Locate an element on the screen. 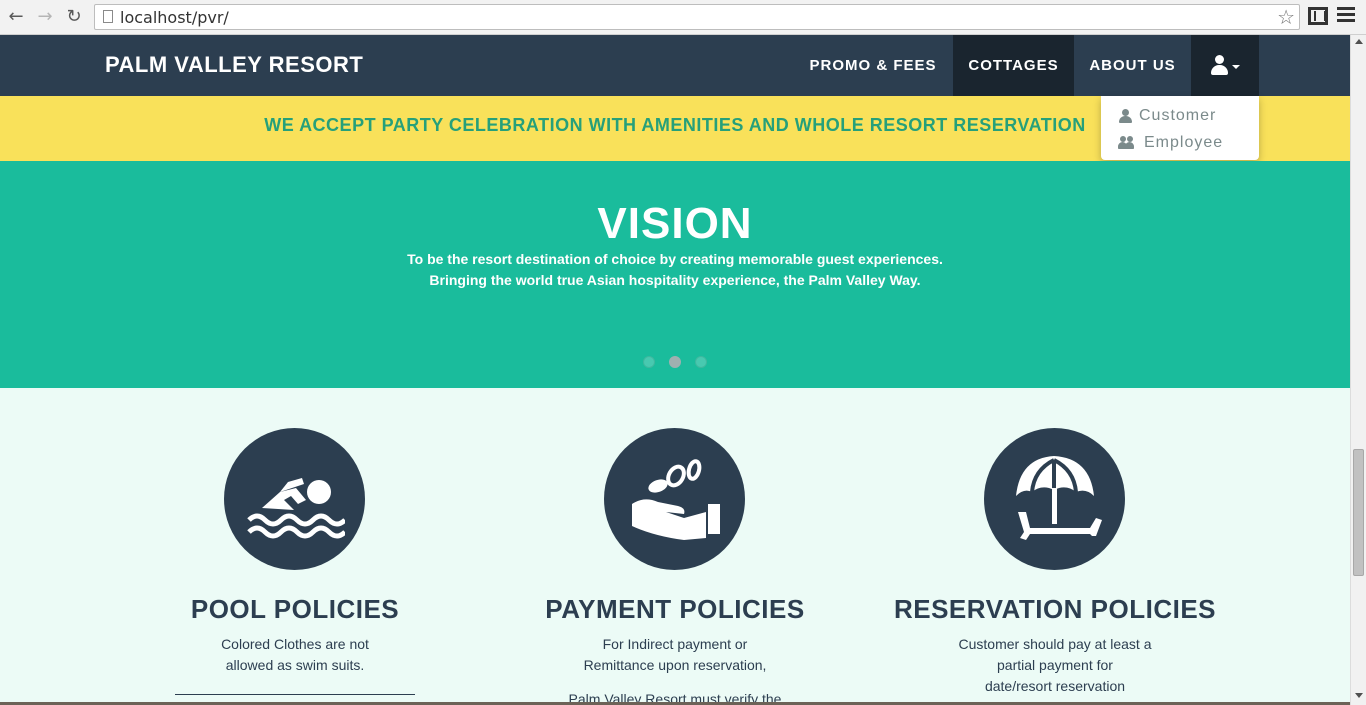  browser-toolbar: ← → ↻ localhost/pvr/ ☆ is located at coordinates (683, 17).